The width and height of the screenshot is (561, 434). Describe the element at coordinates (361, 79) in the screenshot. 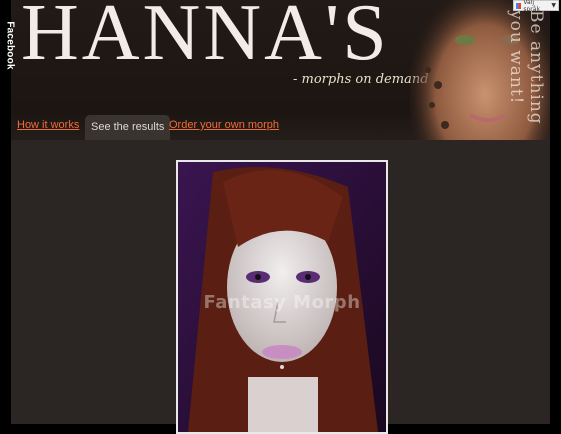

I see `site-tagline: - morphs on demand` at that location.